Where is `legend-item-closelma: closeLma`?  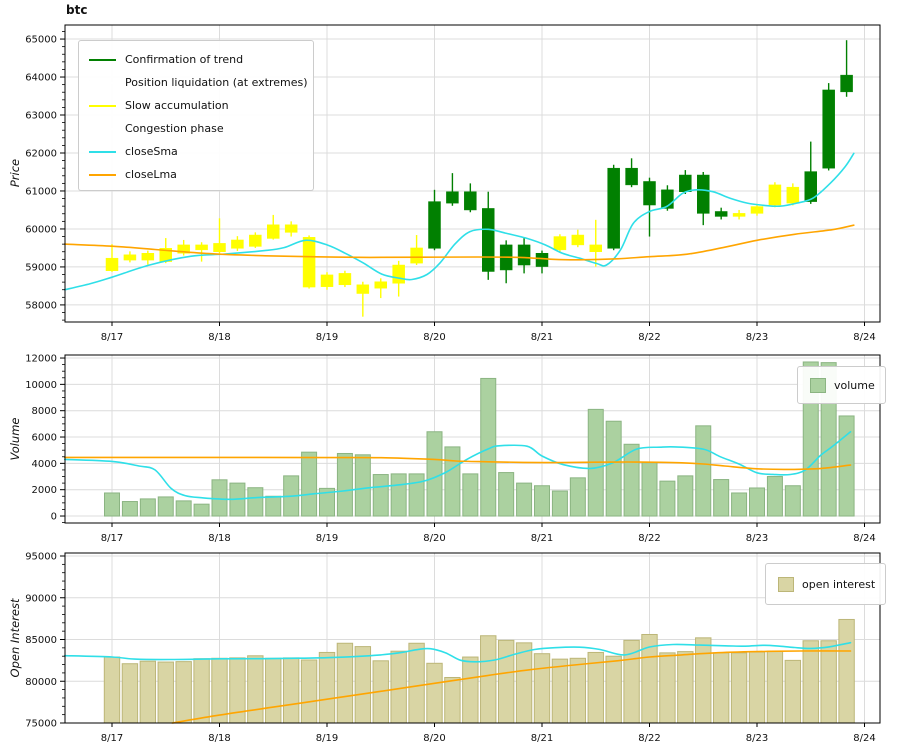
legend-item-closelma: closeLma is located at coordinates (196, 174).